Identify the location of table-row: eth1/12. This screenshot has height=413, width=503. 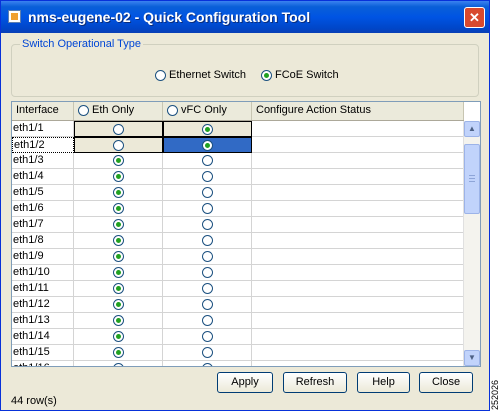
(238, 305).